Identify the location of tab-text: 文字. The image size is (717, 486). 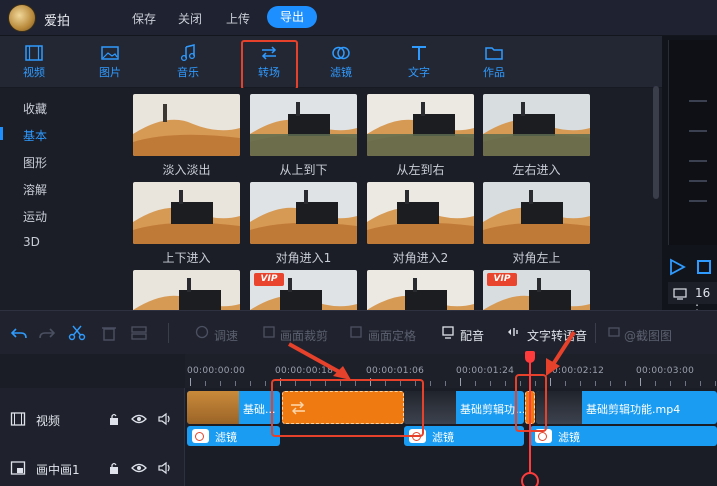
(419, 62).